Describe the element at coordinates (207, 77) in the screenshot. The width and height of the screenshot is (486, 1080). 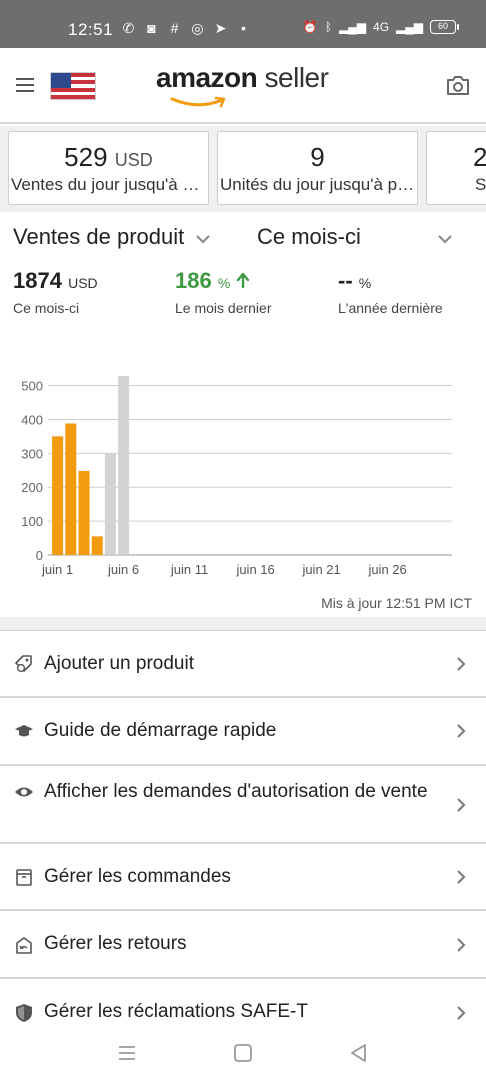
I see `logo-bold: amazon` at that location.